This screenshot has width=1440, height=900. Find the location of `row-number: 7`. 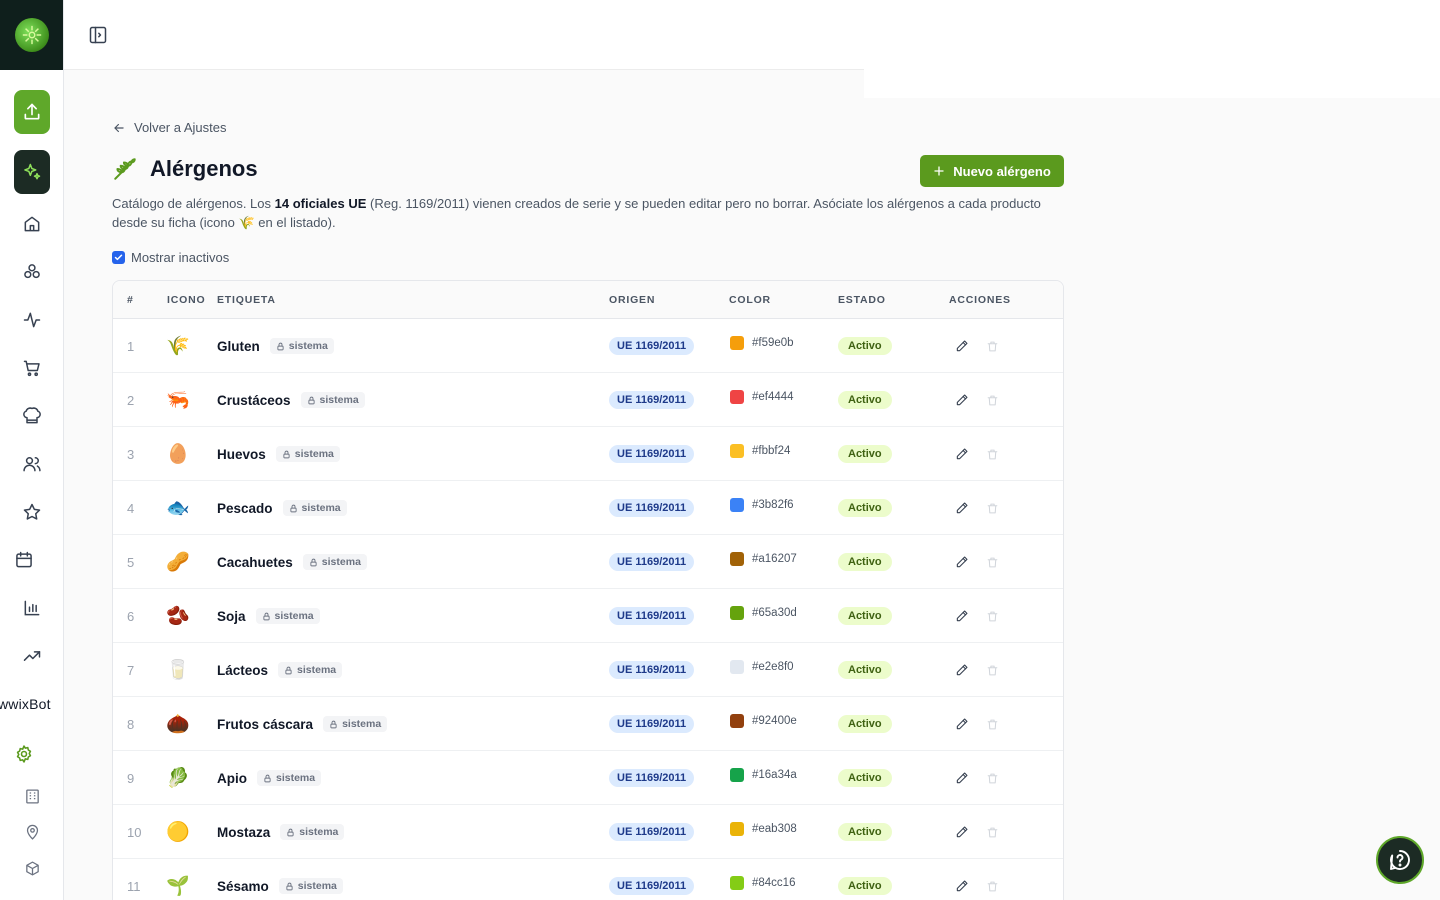

row-number: 7 is located at coordinates (131, 670).